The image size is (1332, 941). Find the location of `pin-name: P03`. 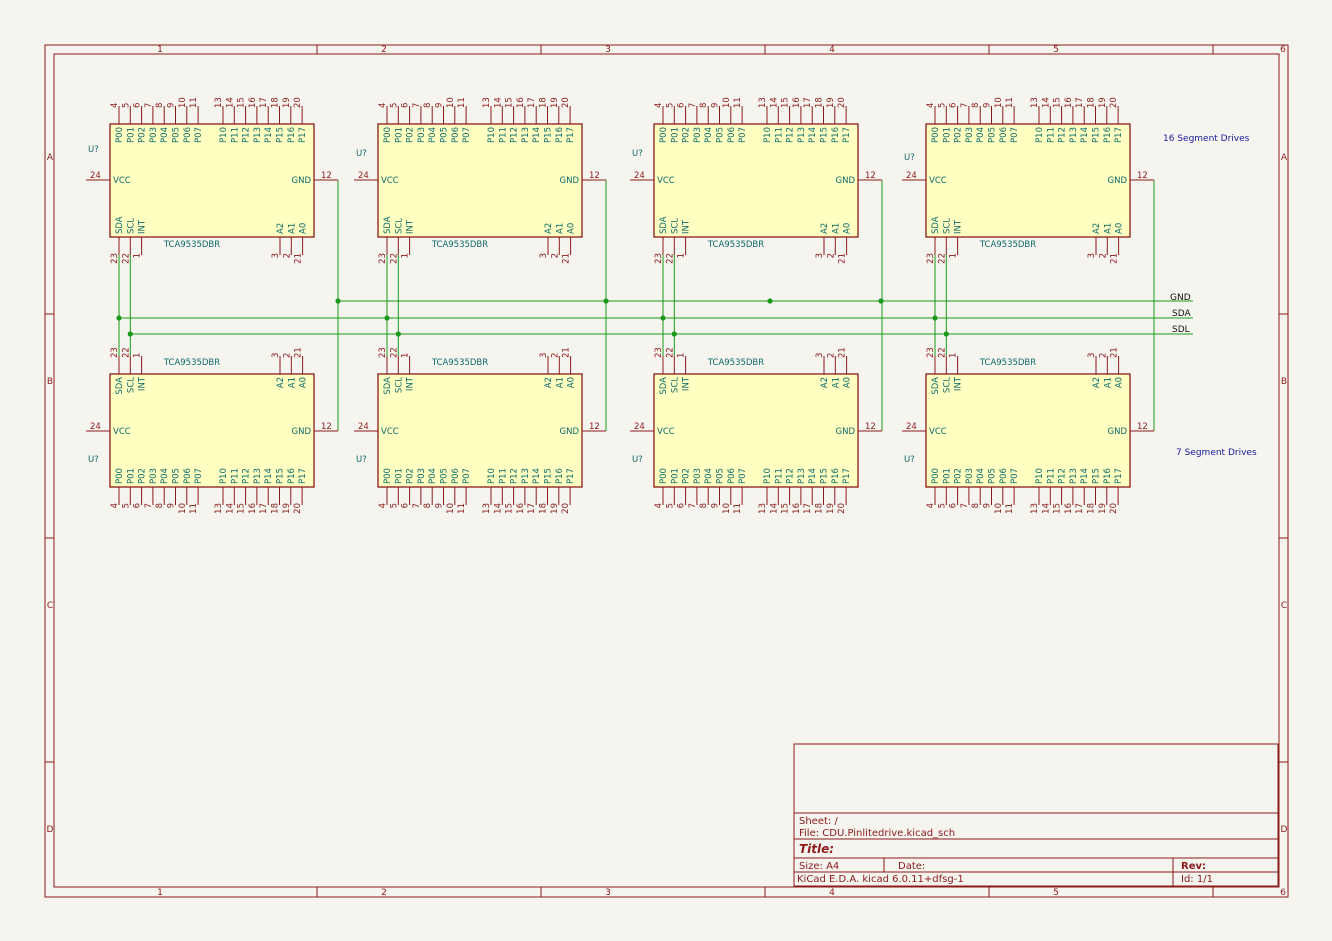

pin-name: P03 is located at coordinates (422, 135).